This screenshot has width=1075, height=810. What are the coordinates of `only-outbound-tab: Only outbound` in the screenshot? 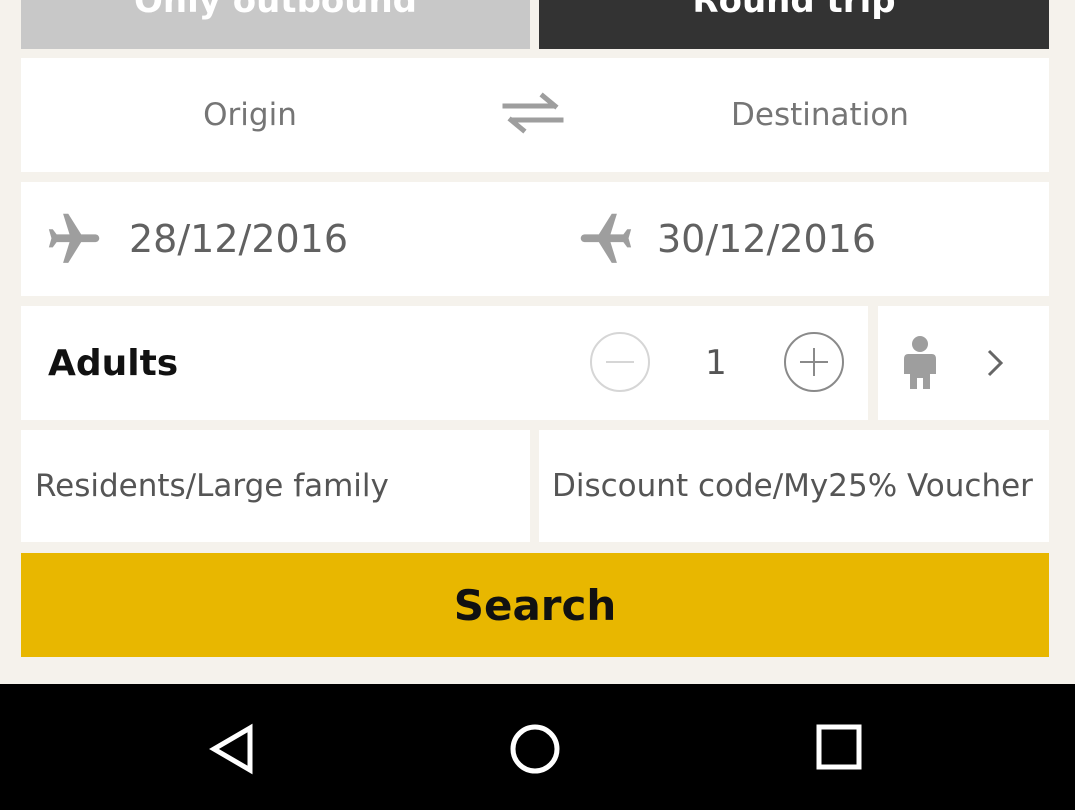 It's located at (275, 24).